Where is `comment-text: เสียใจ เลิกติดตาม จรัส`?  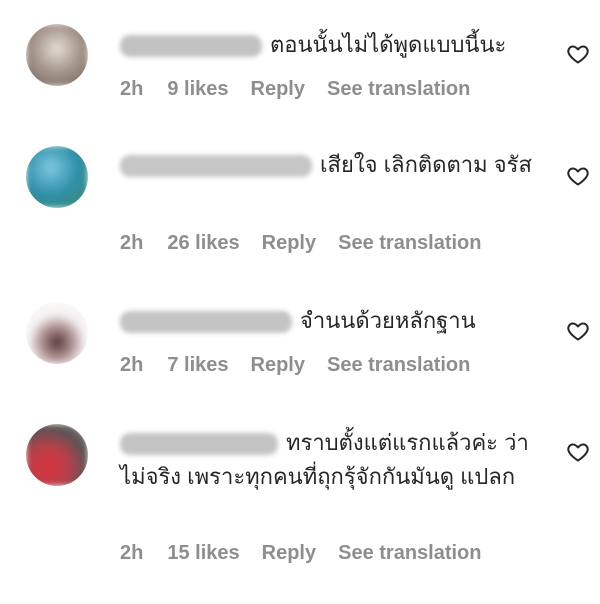 comment-text: เสียใจ เลิกติดตาม จรัส is located at coordinates (426, 164).